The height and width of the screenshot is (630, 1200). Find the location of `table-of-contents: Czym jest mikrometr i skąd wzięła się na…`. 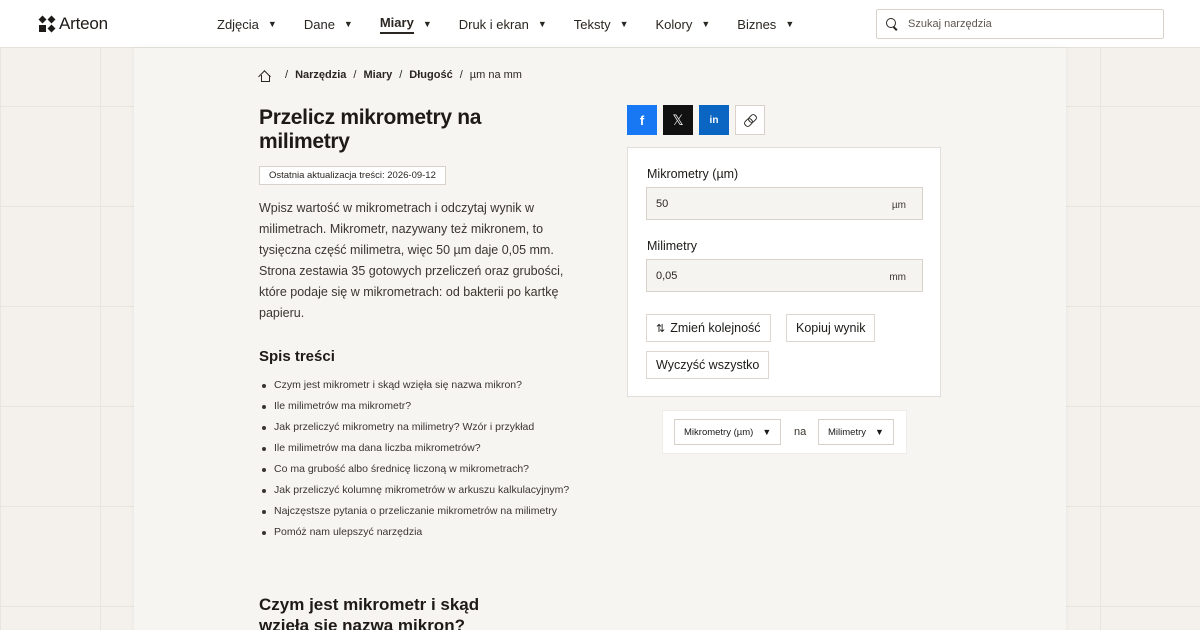

table-of-contents: Czym jest mikrometr i skąd wzięła się na… is located at coordinates (415, 459).